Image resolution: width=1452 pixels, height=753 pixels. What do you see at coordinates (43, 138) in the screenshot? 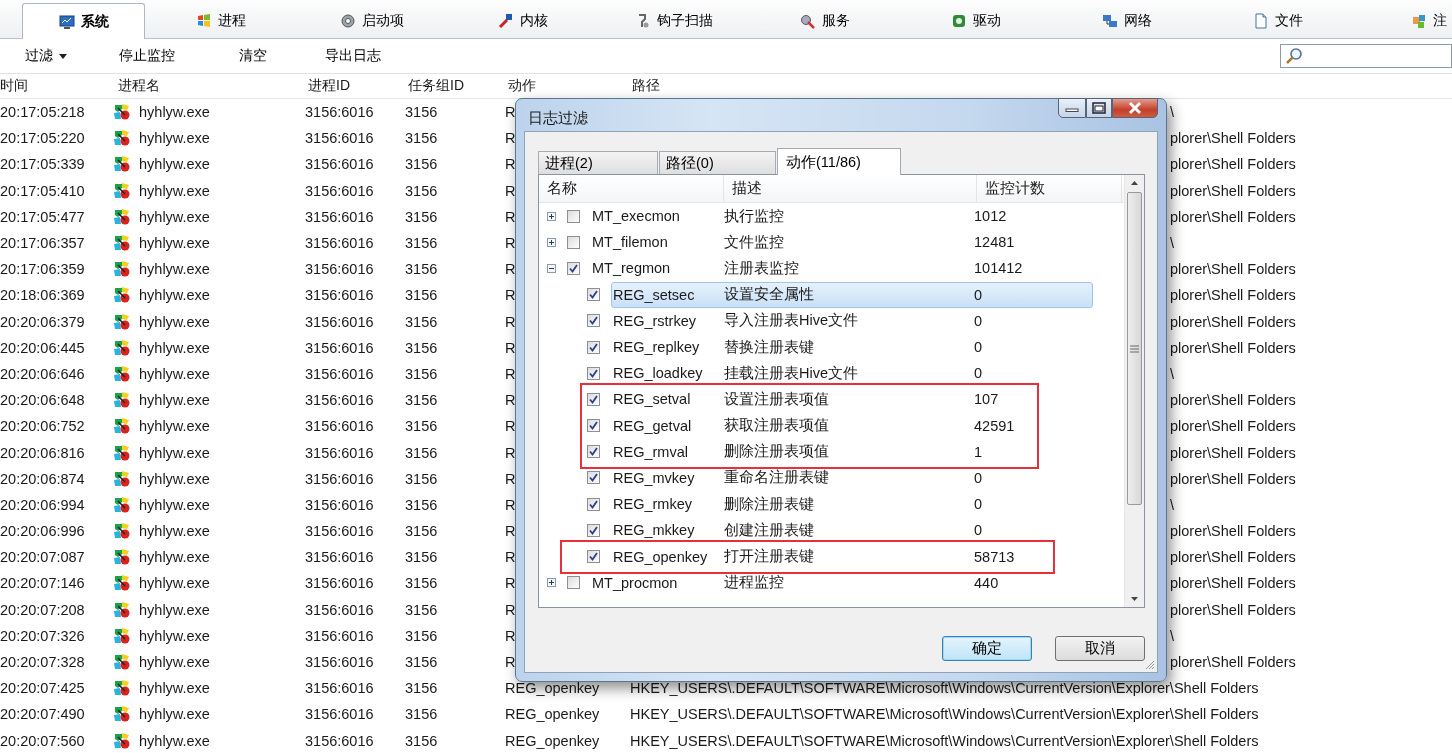
I see `time-cell-text: 20:17:05:220` at bounding box center [43, 138].